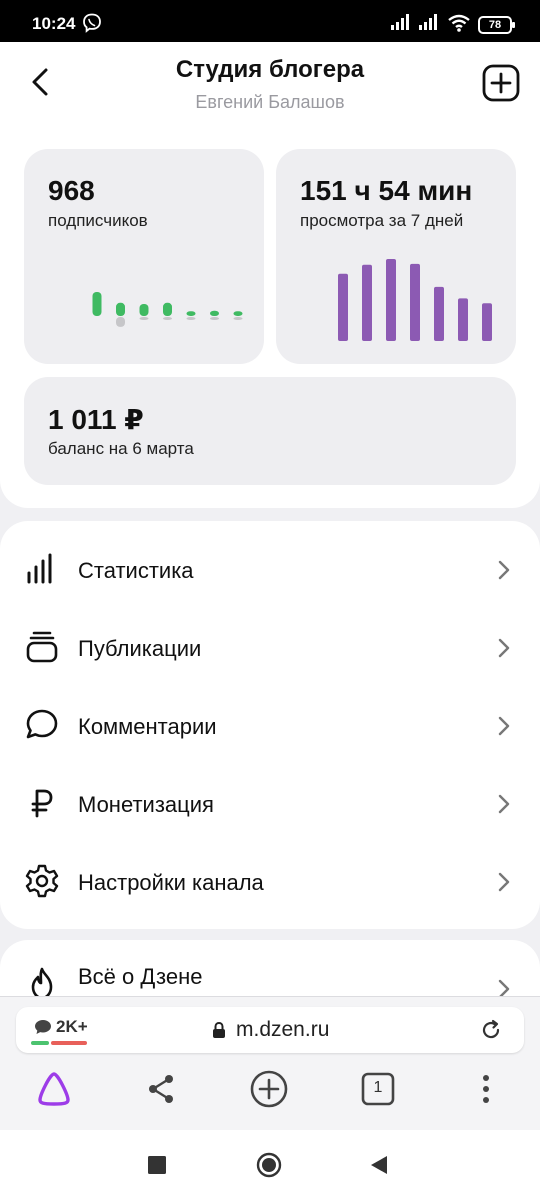  I want to click on comments-count: 2K+, so click(72, 1026).